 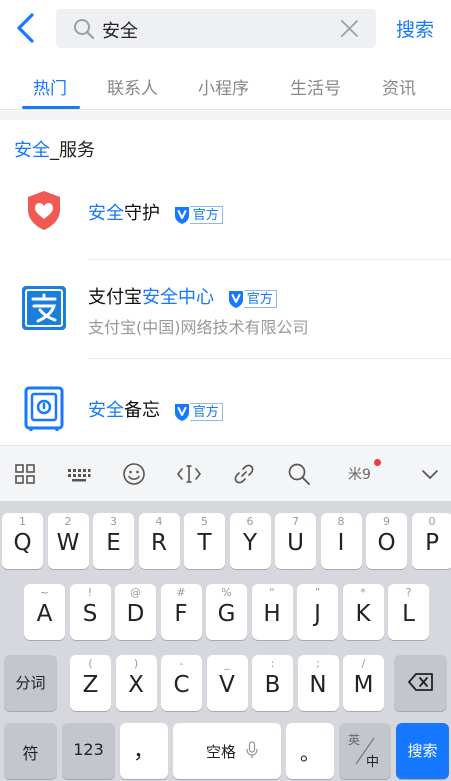 What do you see at coordinates (136, 663) in the screenshot?
I see `key-hint: )` at bounding box center [136, 663].